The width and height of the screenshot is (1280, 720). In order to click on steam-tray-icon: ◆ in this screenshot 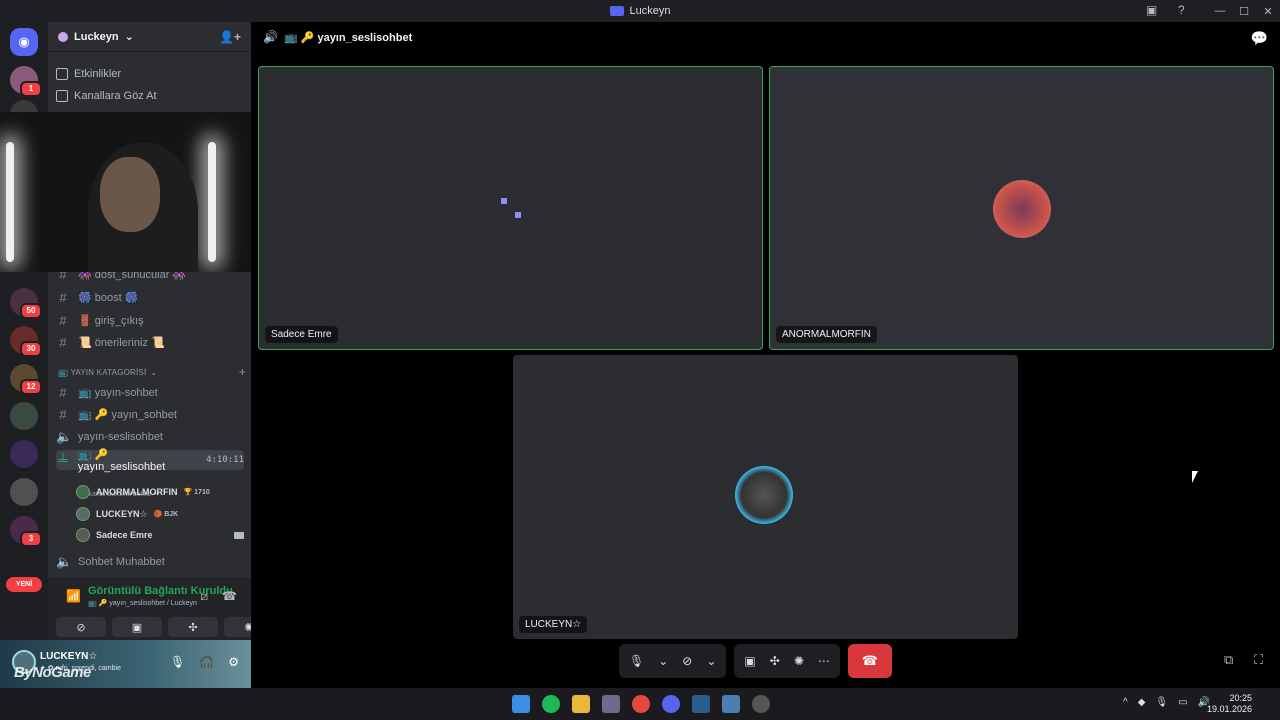, I will do `click(1142, 702)`.